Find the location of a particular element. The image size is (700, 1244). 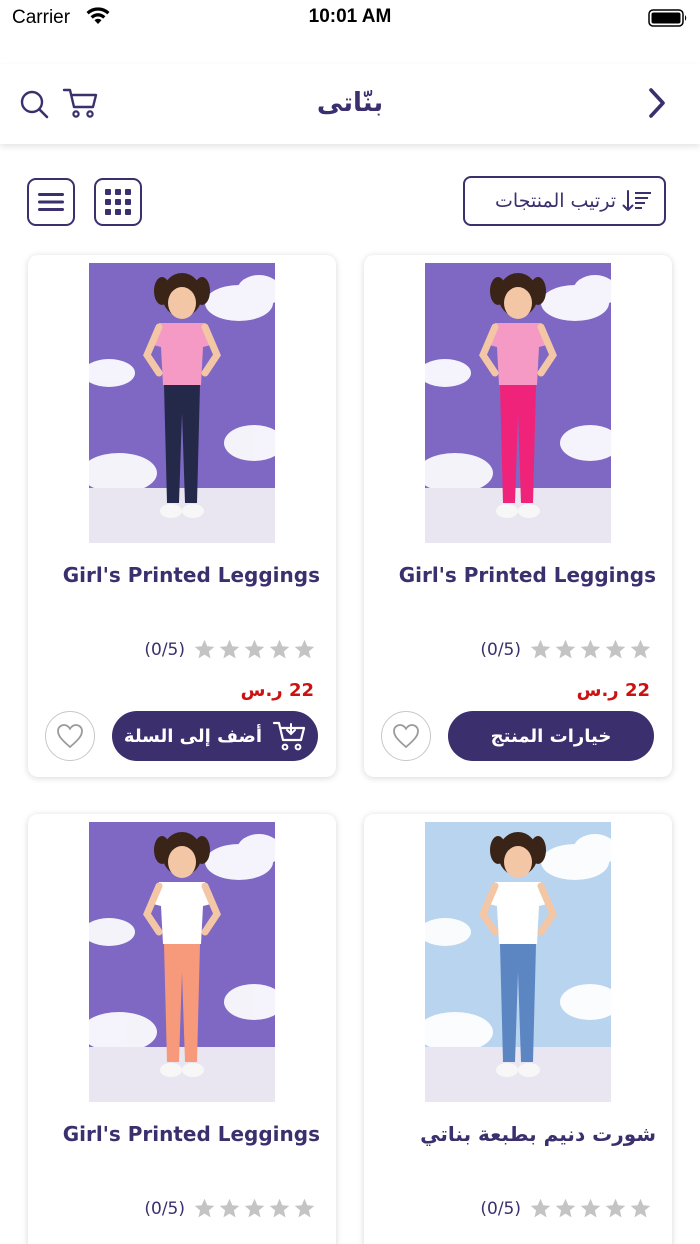

list-icon is located at coordinates (51, 202).